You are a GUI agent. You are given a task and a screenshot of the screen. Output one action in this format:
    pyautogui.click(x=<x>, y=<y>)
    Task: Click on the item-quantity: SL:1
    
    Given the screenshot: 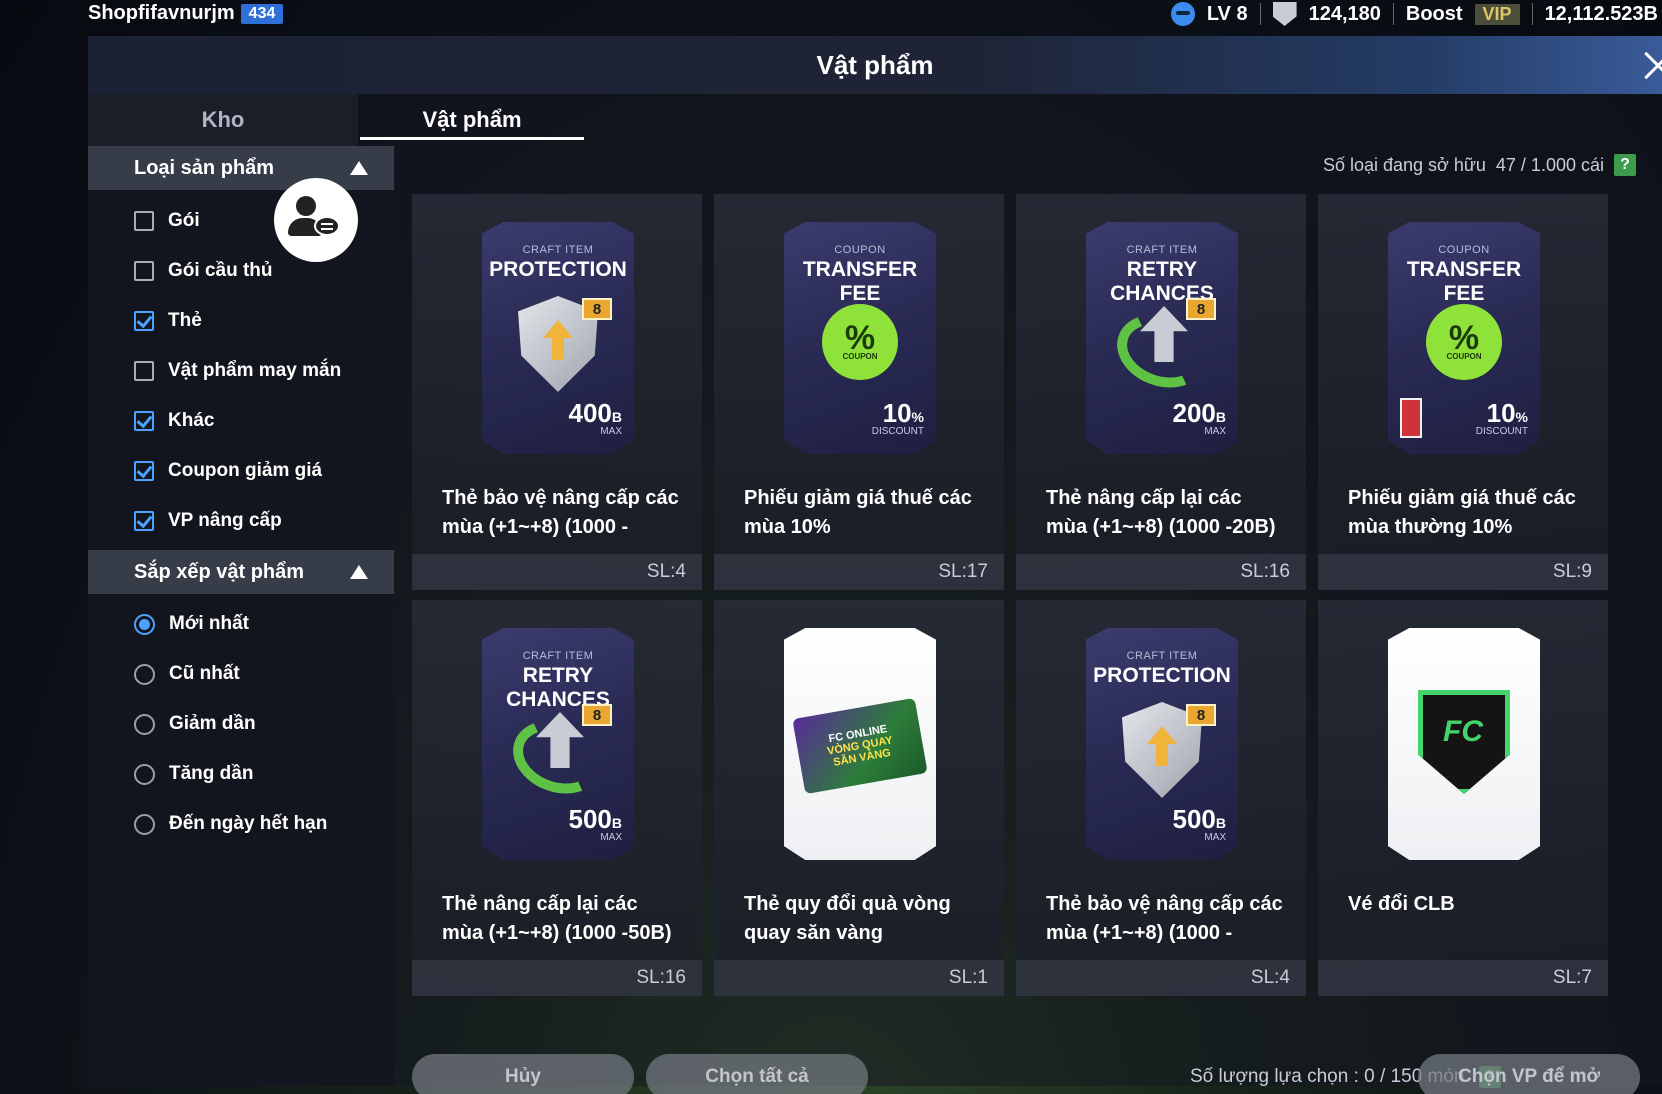 What is the action you would take?
    pyautogui.click(x=968, y=977)
    